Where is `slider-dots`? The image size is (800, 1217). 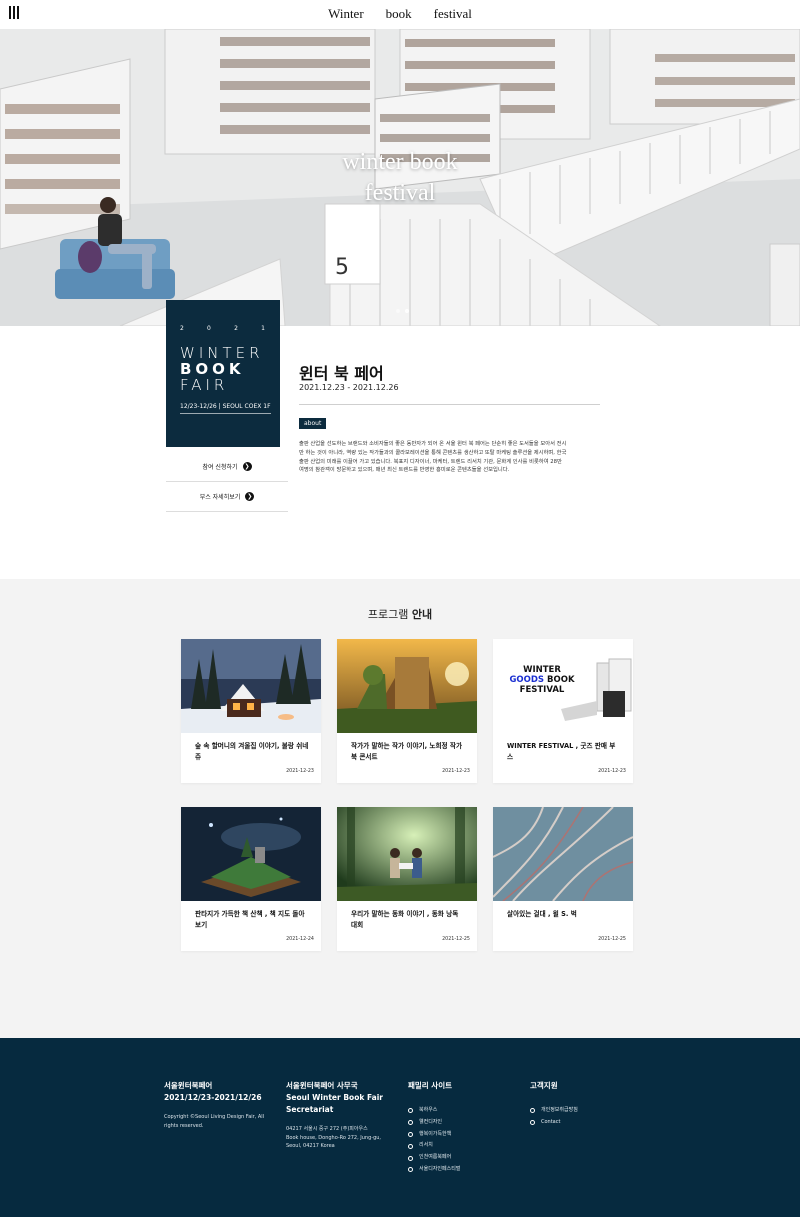
slider-dots is located at coordinates (402, 311).